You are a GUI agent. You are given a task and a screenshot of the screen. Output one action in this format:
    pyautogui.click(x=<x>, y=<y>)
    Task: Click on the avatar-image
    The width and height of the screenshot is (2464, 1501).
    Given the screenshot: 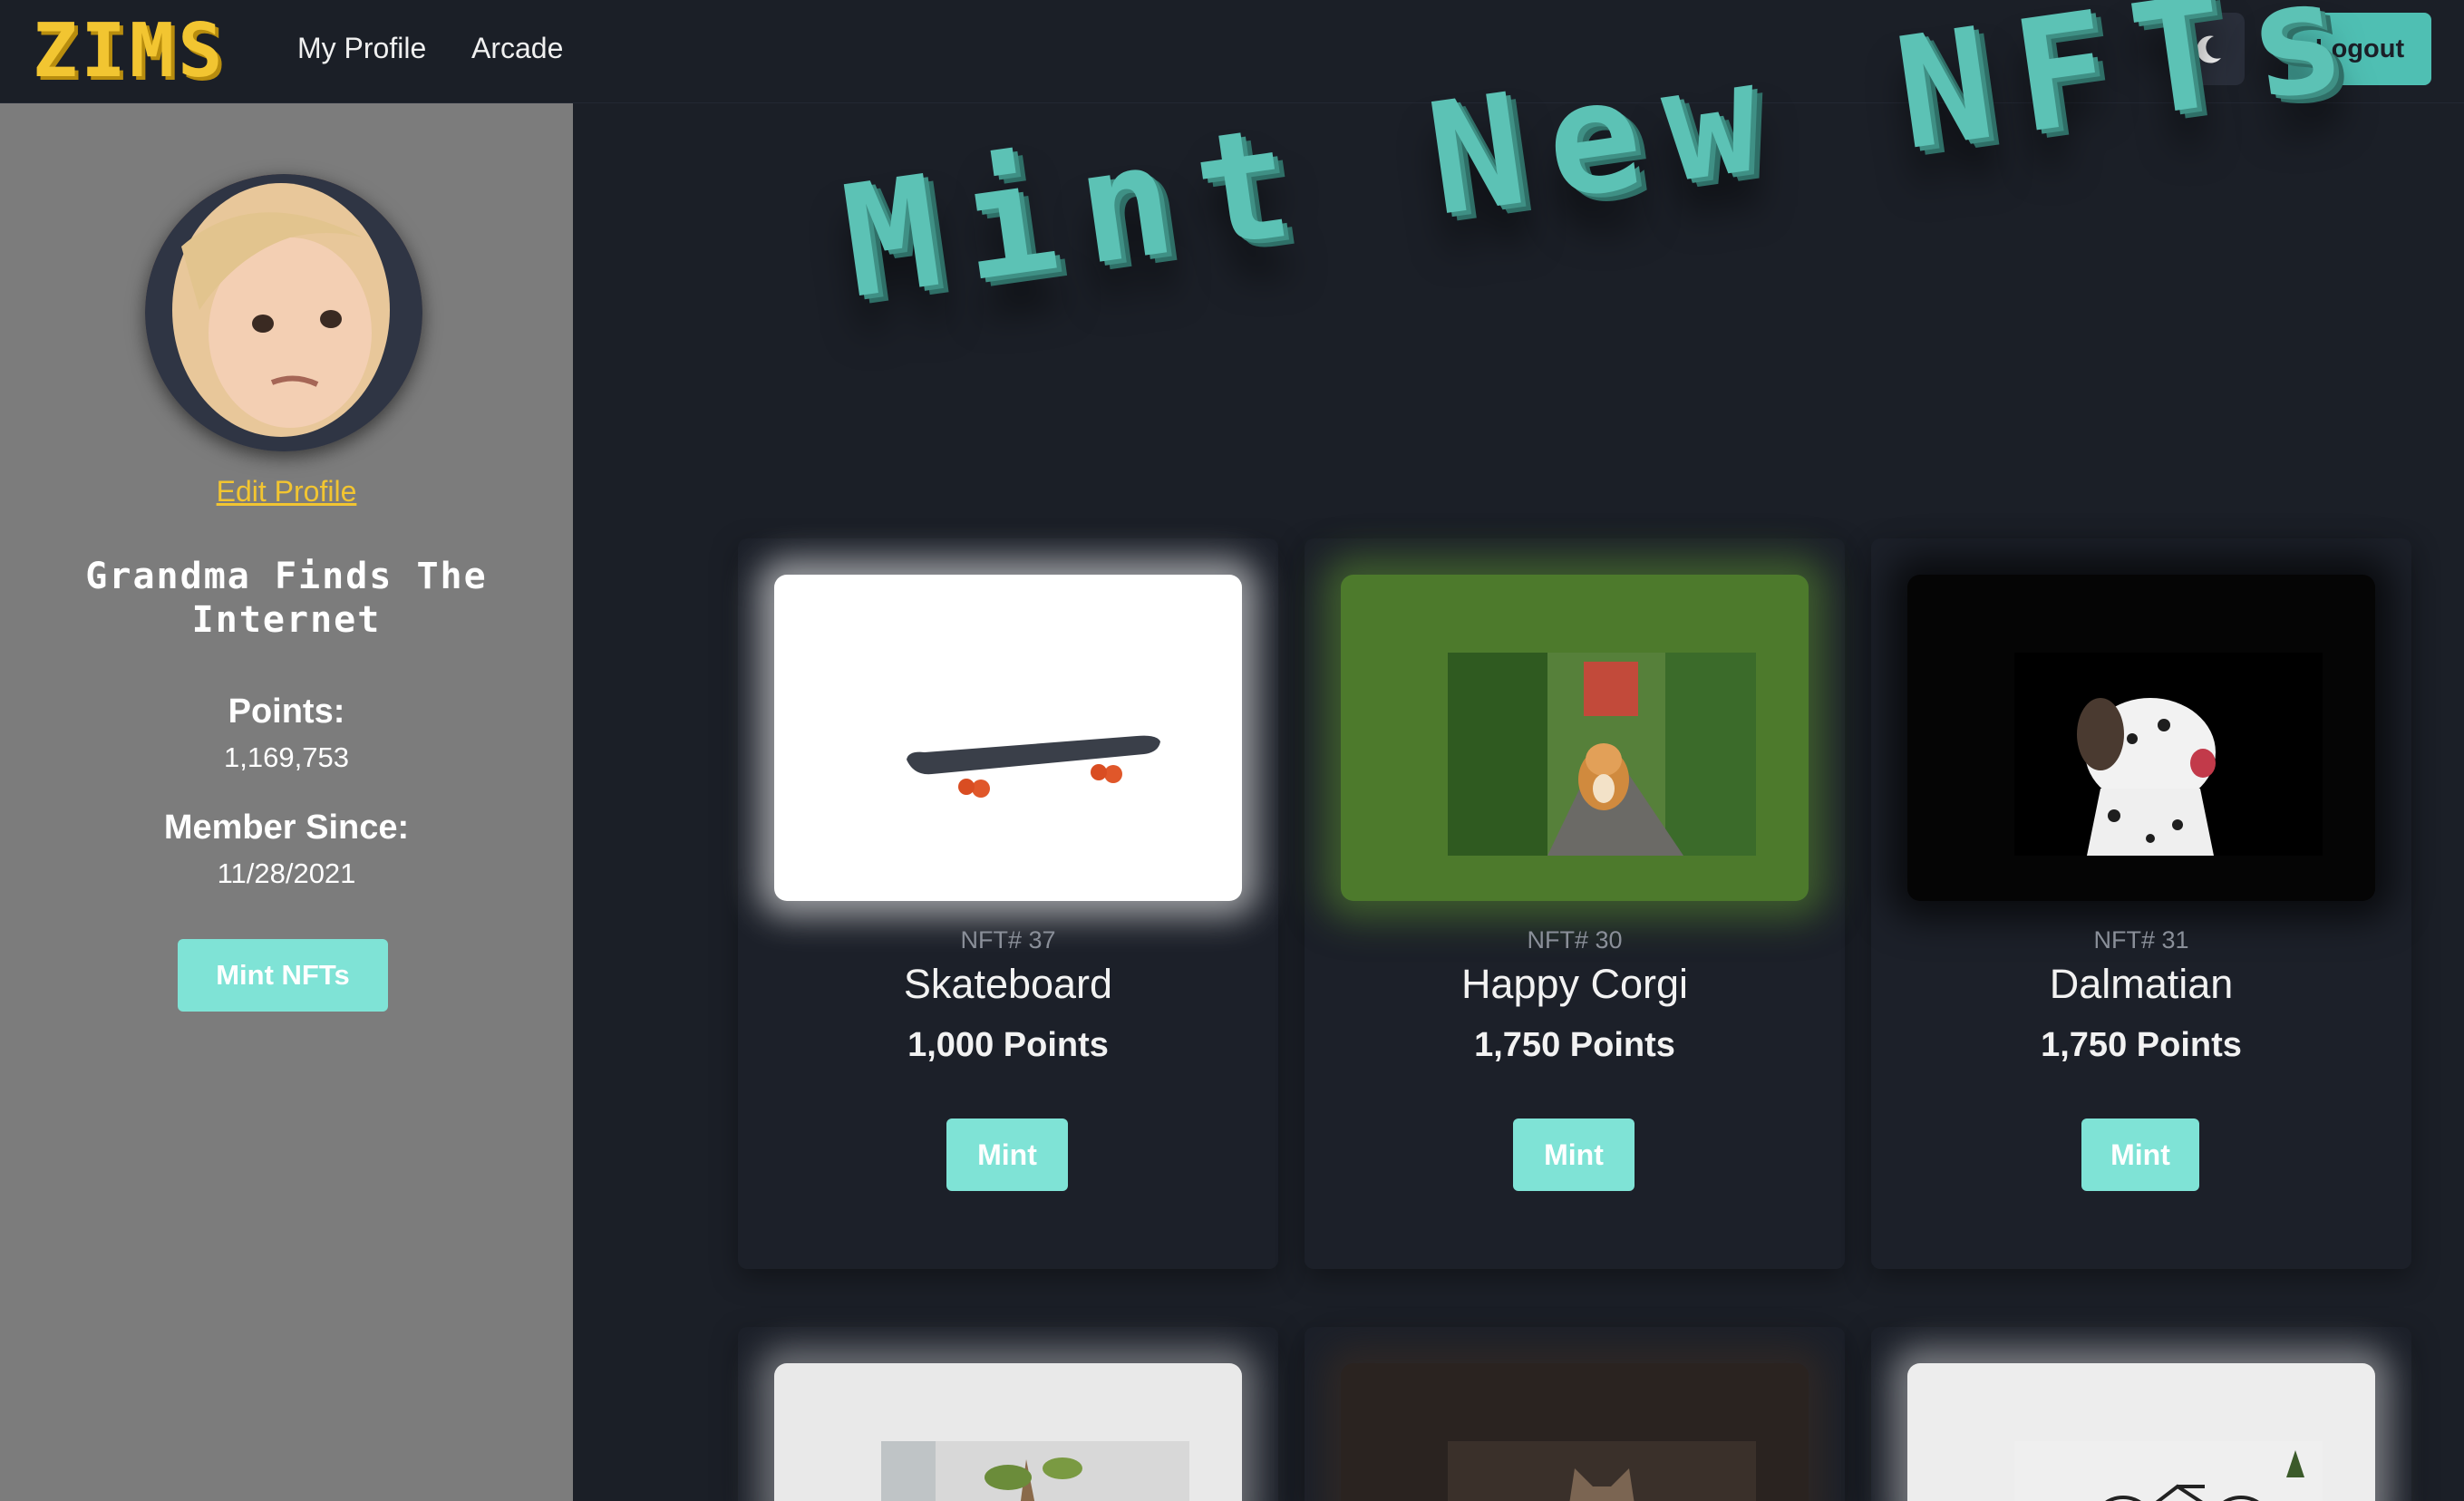 What is the action you would take?
    pyautogui.click(x=283, y=312)
    